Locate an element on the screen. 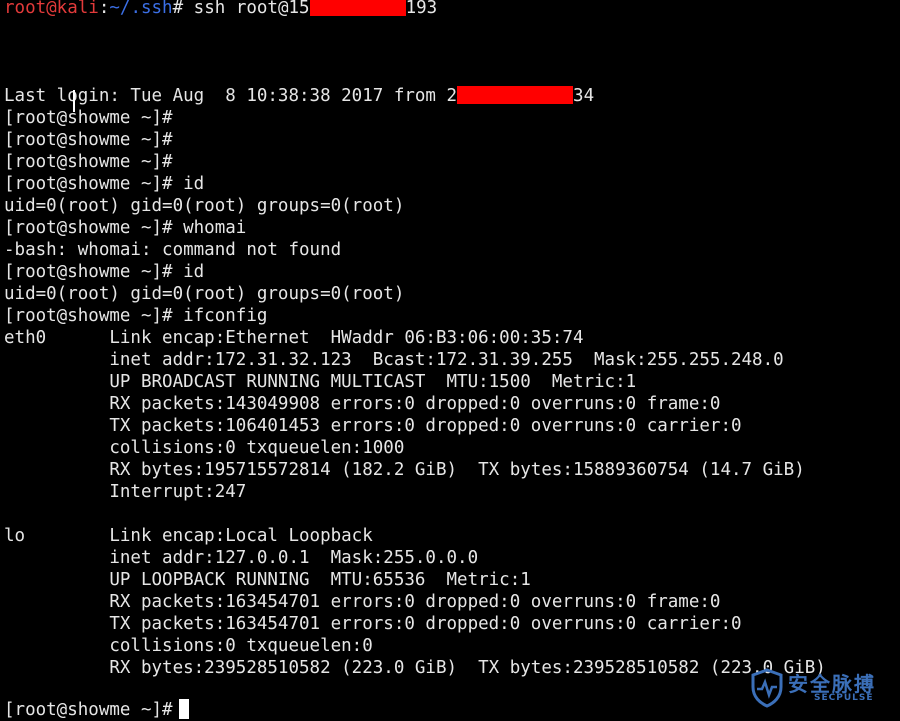  local-ssh-command-line: root@kali:~/.ssh# ssh root@15 193 is located at coordinates (220, 9).